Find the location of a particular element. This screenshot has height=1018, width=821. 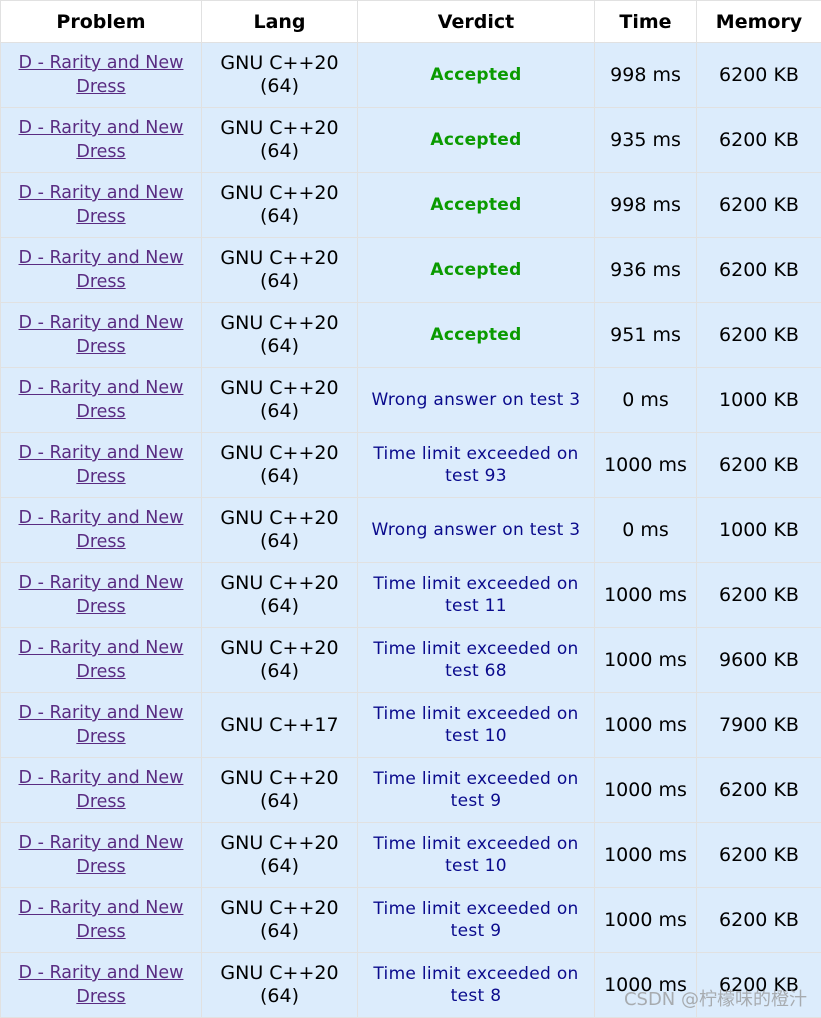

time-cell: 0 ms is located at coordinates (646, 400).